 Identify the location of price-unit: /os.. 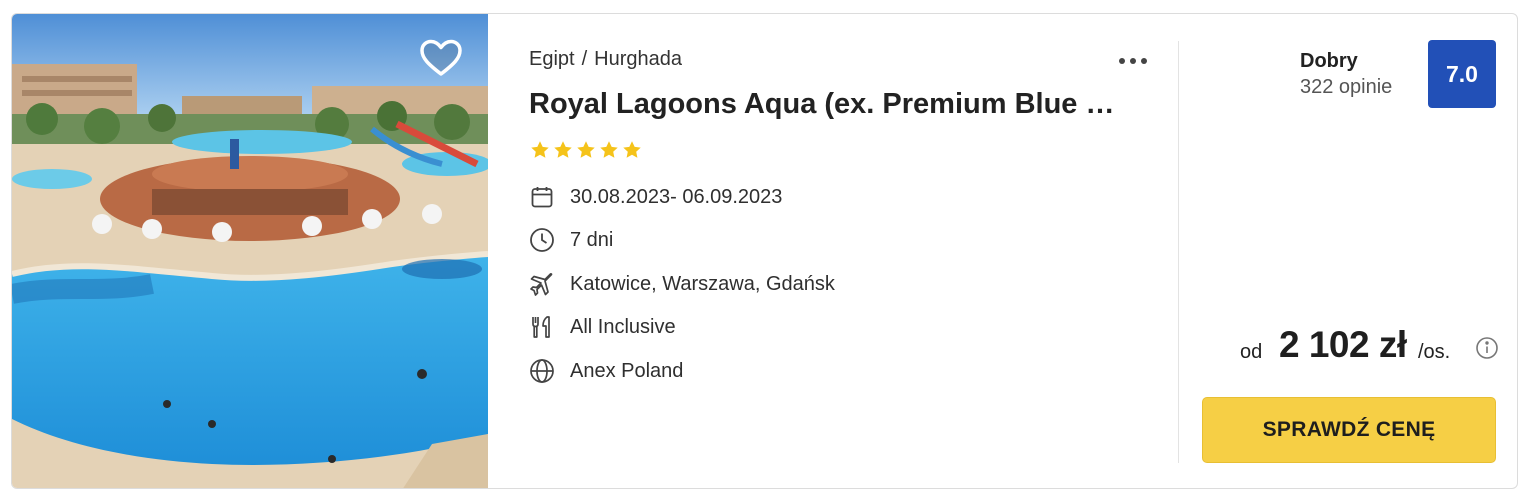
(1434, 352).